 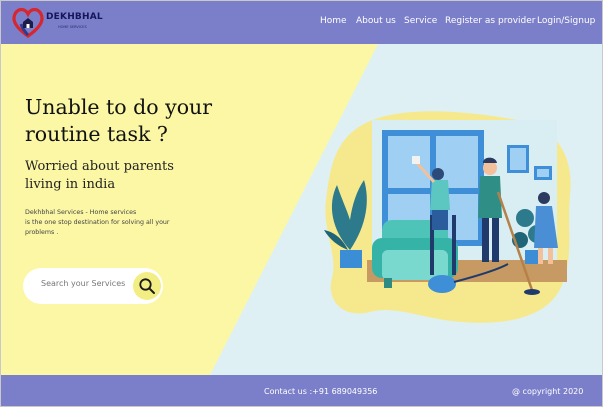 I want to click on subhead-line-2: living in india, so click(x=70, y=184).